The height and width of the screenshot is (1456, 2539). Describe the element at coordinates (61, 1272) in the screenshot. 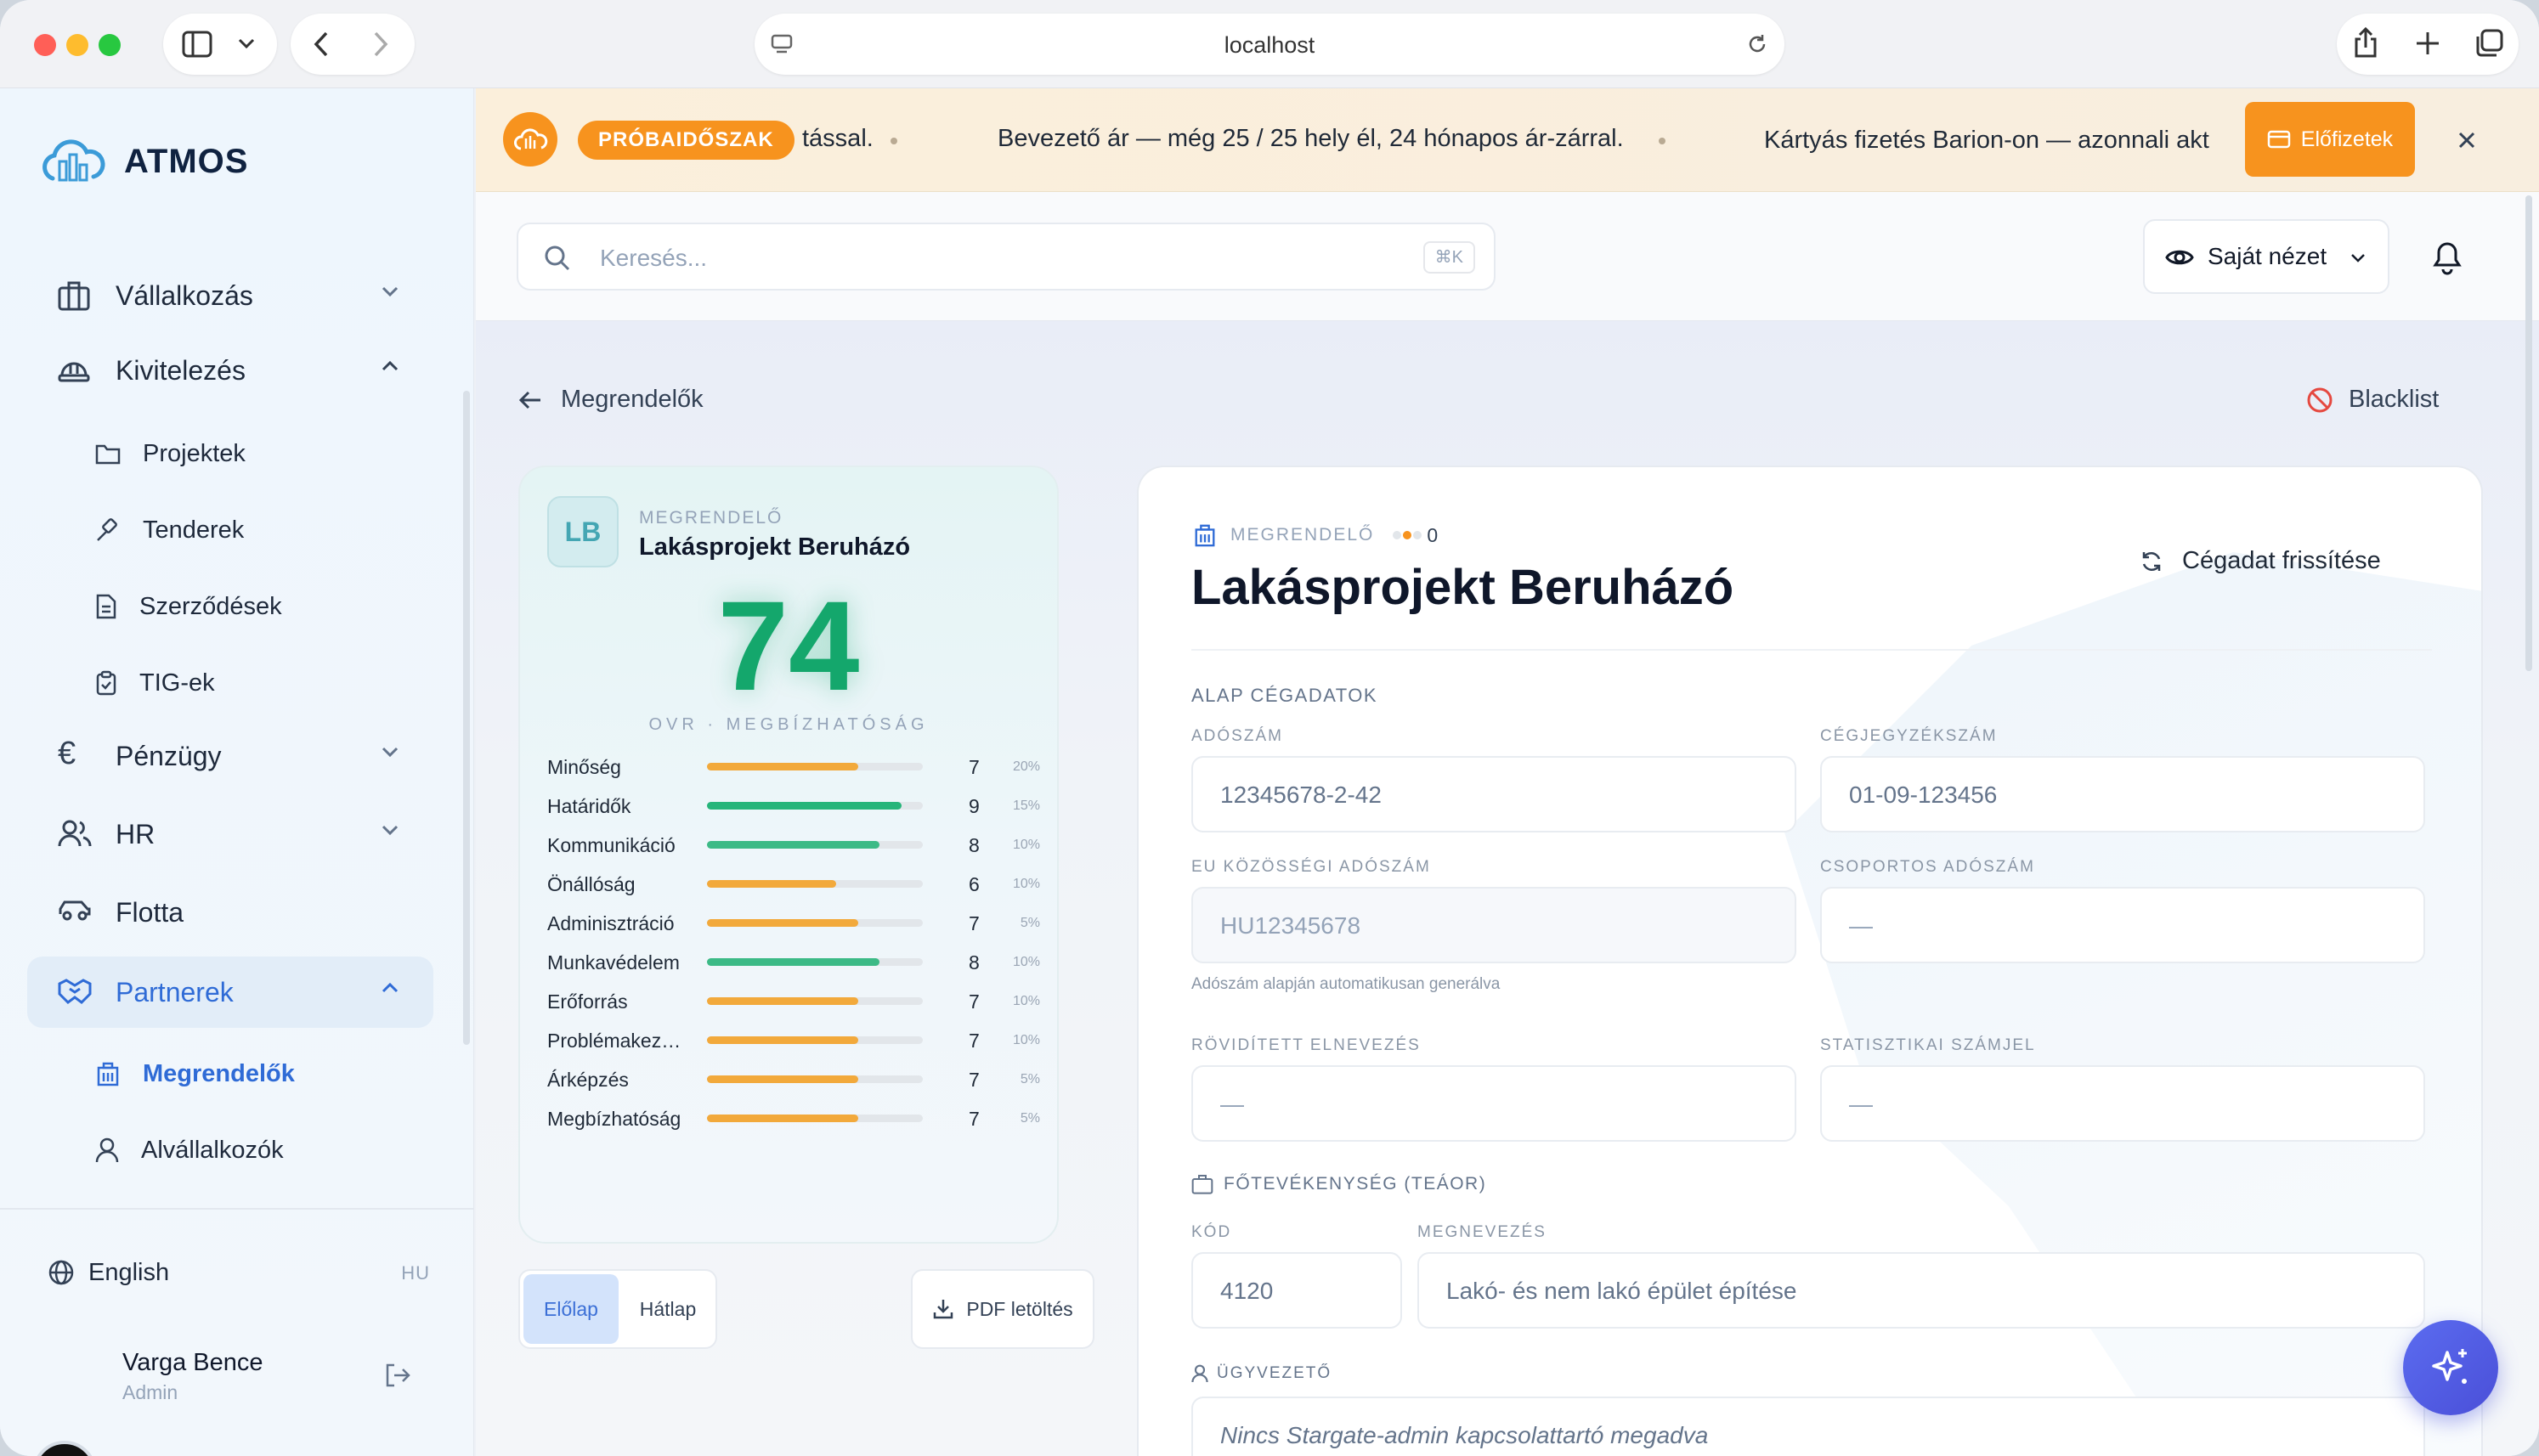

I see `globe-icon` at that location.